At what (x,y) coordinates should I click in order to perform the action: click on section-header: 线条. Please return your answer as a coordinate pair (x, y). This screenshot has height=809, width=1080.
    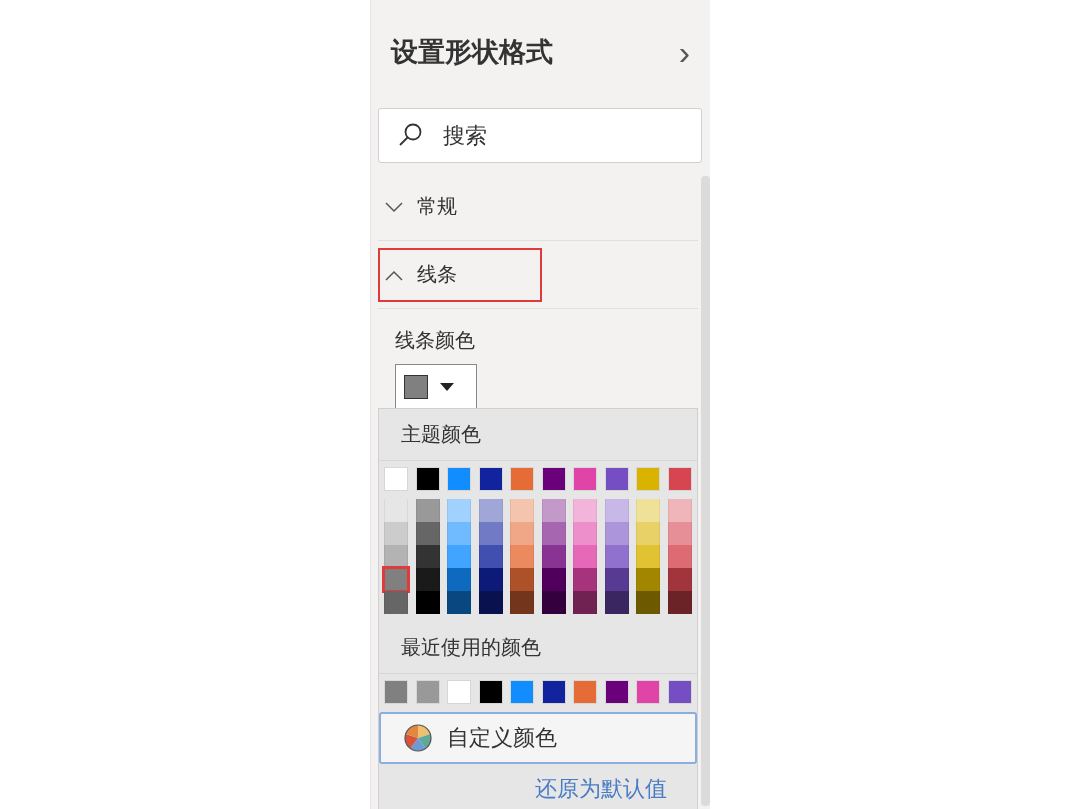
    Looking at the image, I should click on (460, 274).